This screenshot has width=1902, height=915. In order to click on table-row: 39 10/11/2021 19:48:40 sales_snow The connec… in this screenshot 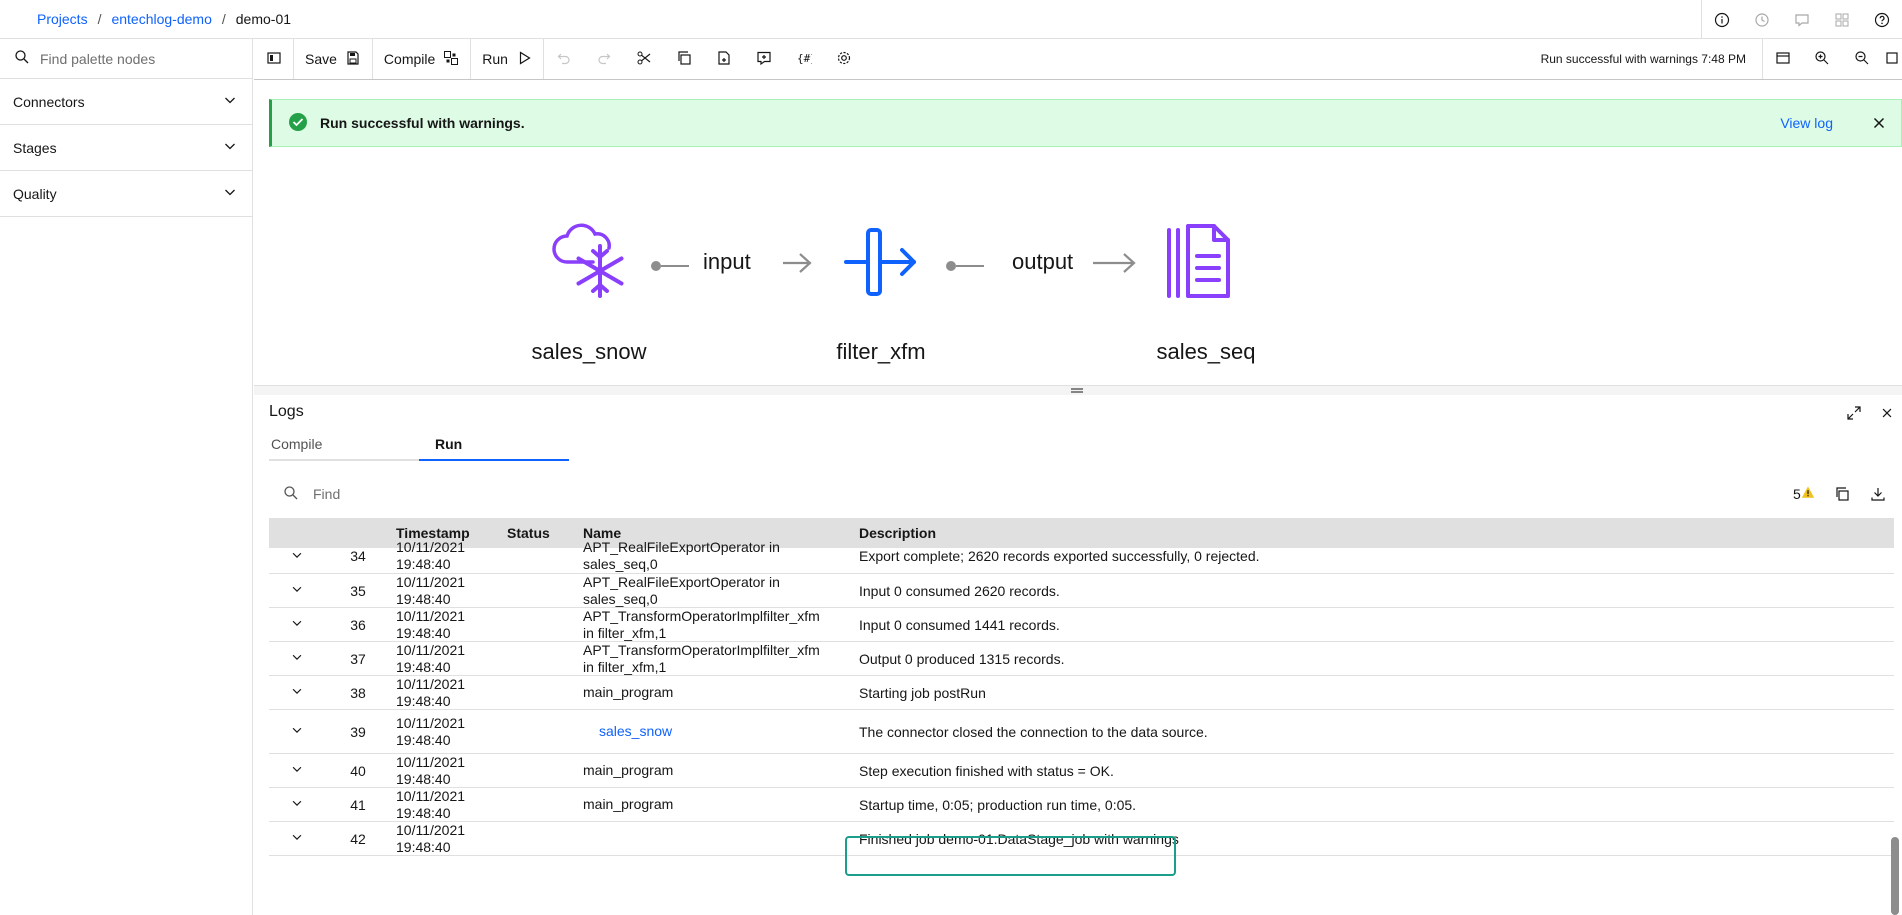, I will do `click(1081, 732)`.